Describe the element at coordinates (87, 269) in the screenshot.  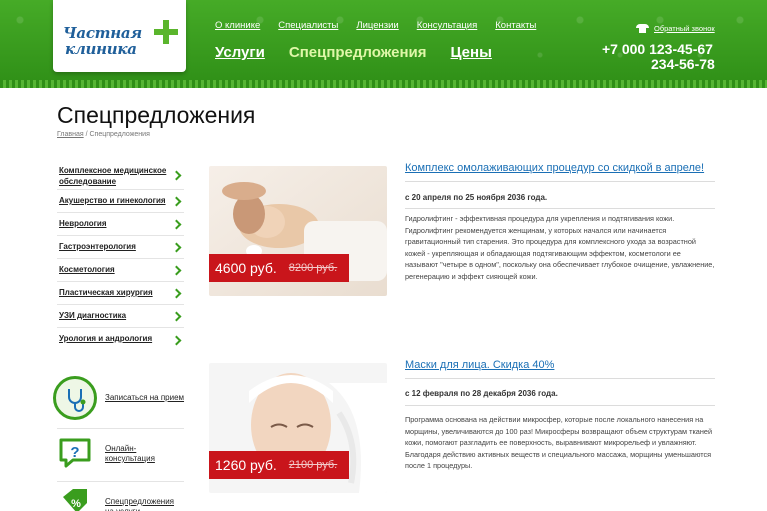
I see `sidebar-item-label: Косметология` at that location.